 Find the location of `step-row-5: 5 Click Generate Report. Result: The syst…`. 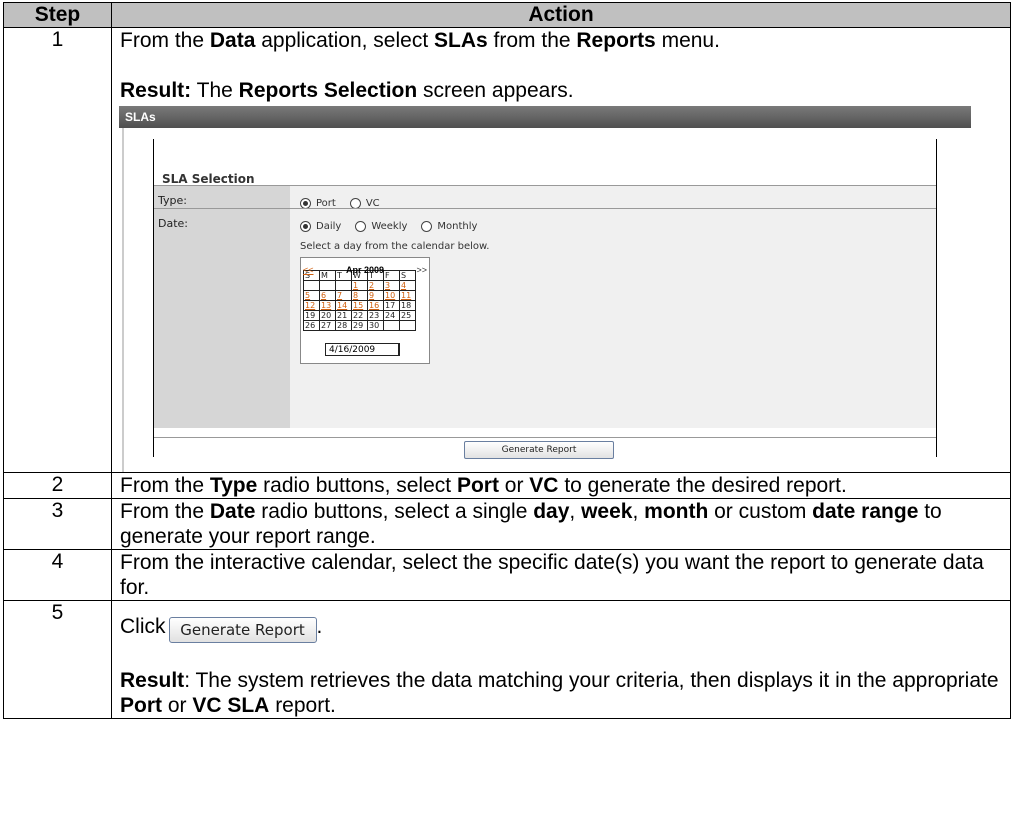

step-row-5: 5 Click Generate Report. Result: The syst… is located at coordinates (507, 659).